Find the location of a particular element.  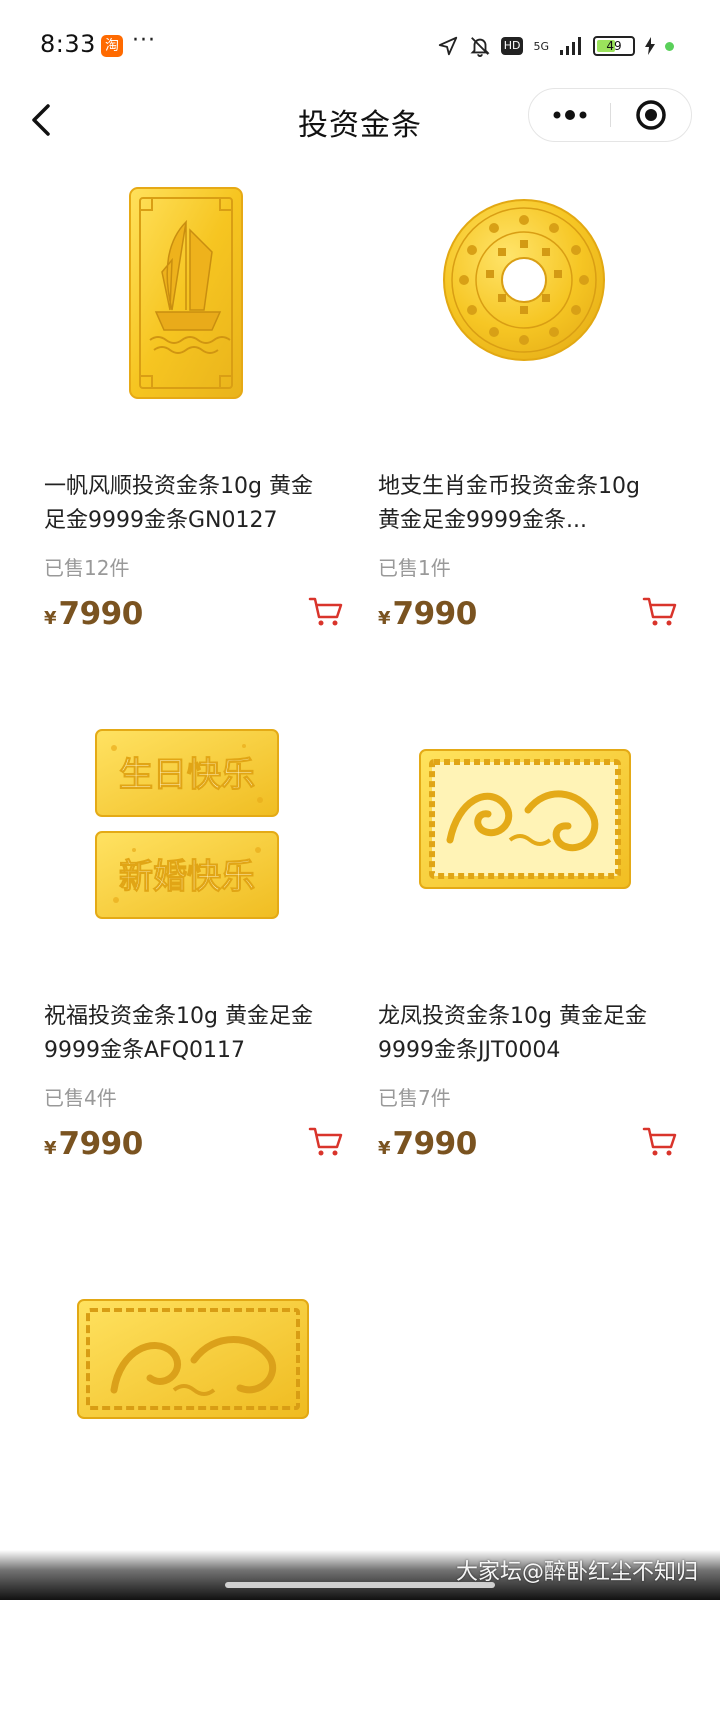

gold-bar-engraving-birthday: 生日快乐 is located at coordinates (187, 775).